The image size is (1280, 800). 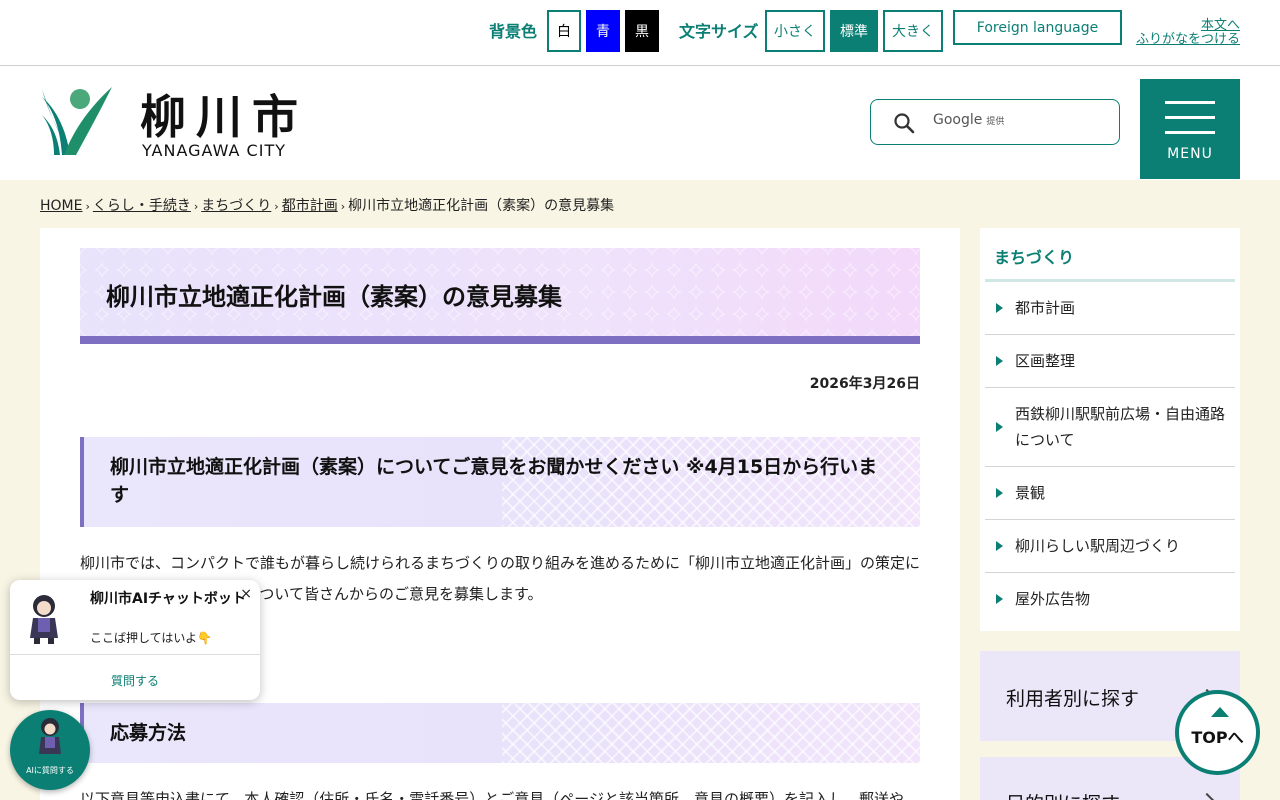 I want to click on search-provider: 提供, so click(x=995, y=122).